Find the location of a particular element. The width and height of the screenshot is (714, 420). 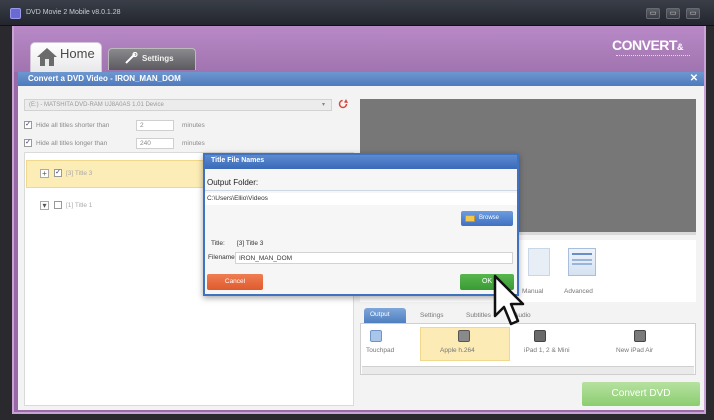

title-key-label: Title: is located at coordinates (218, 243).